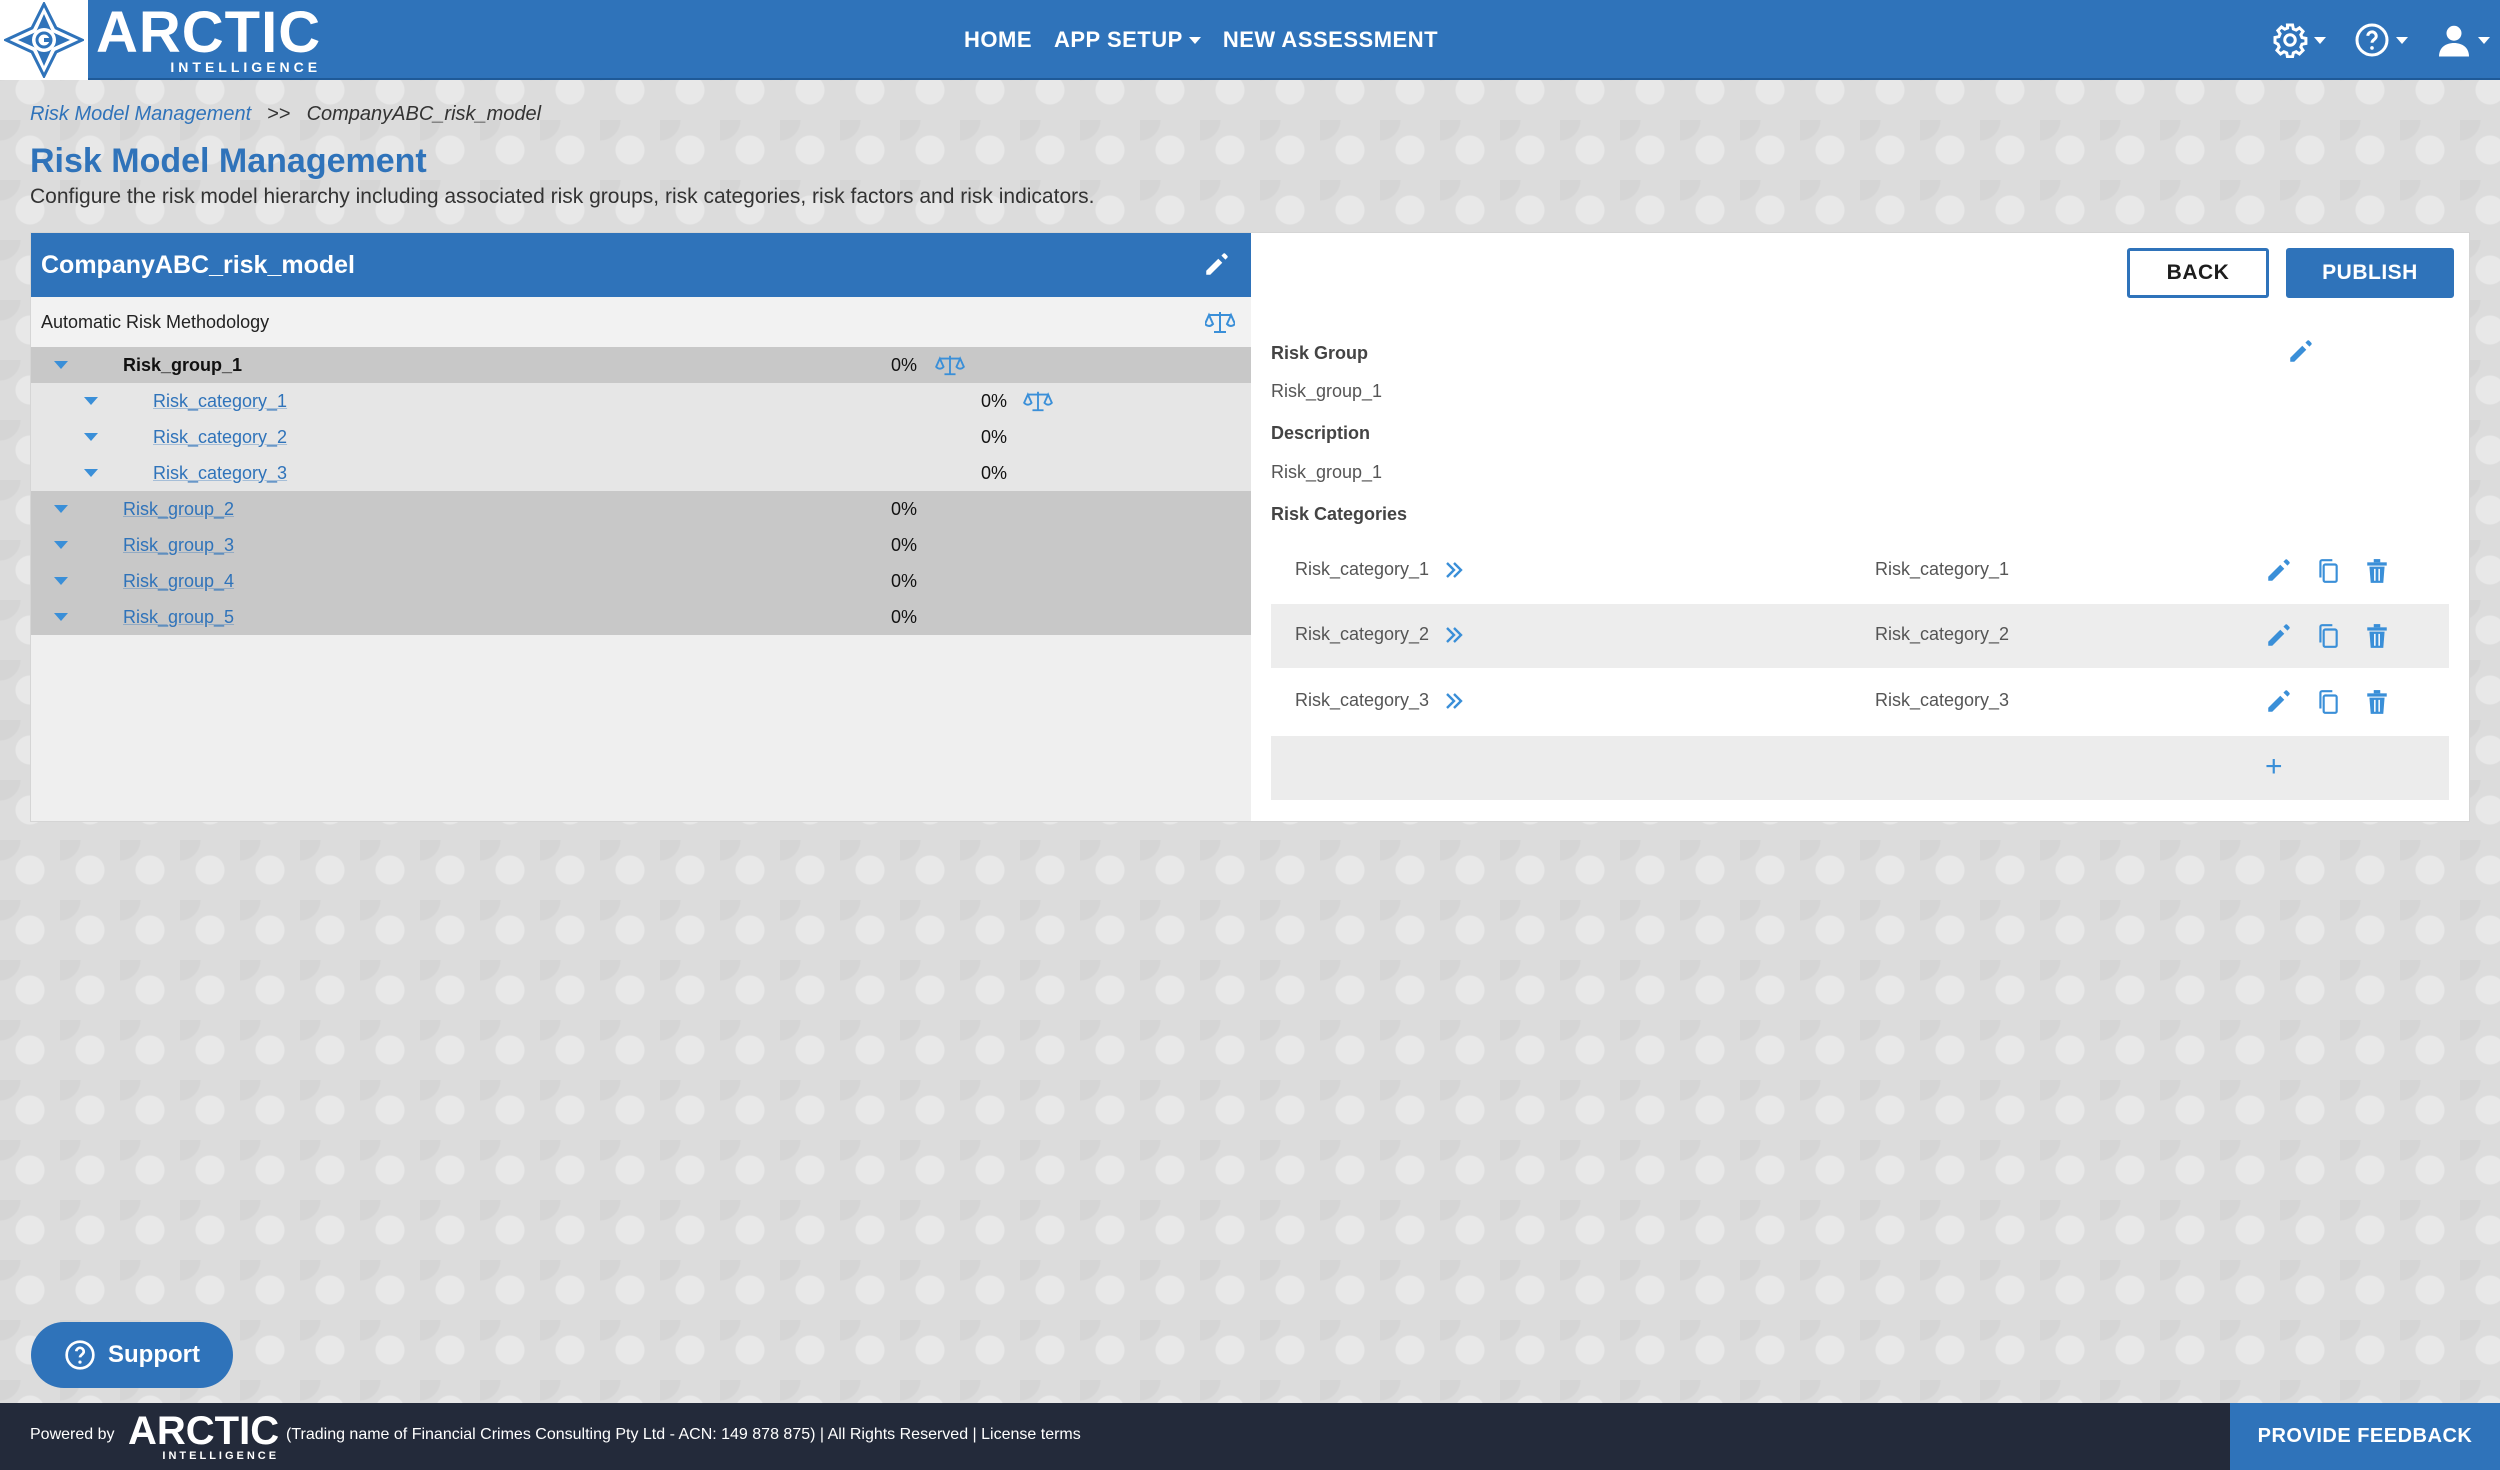 This screenshot has height=1470, width=2500. I want to click on footer-logo: ARCTIC INTELLIGENCE, so click(203, 1436).